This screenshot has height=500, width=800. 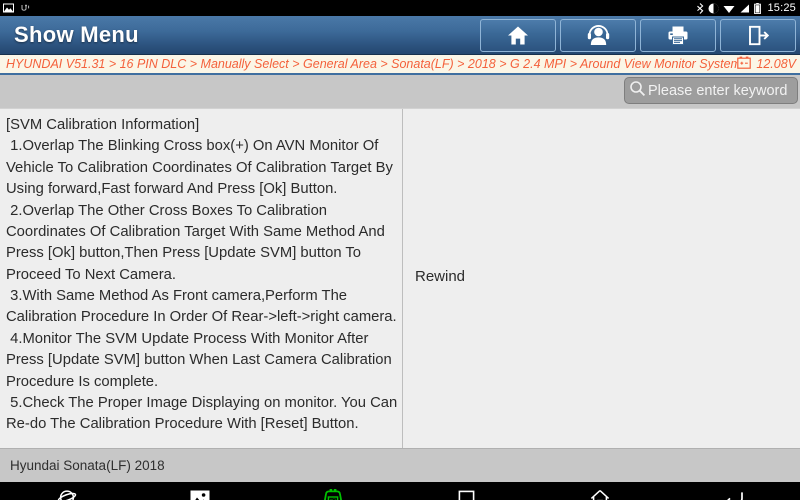 I want to click on vci-icon: VCI, so click(x=333, y=494).